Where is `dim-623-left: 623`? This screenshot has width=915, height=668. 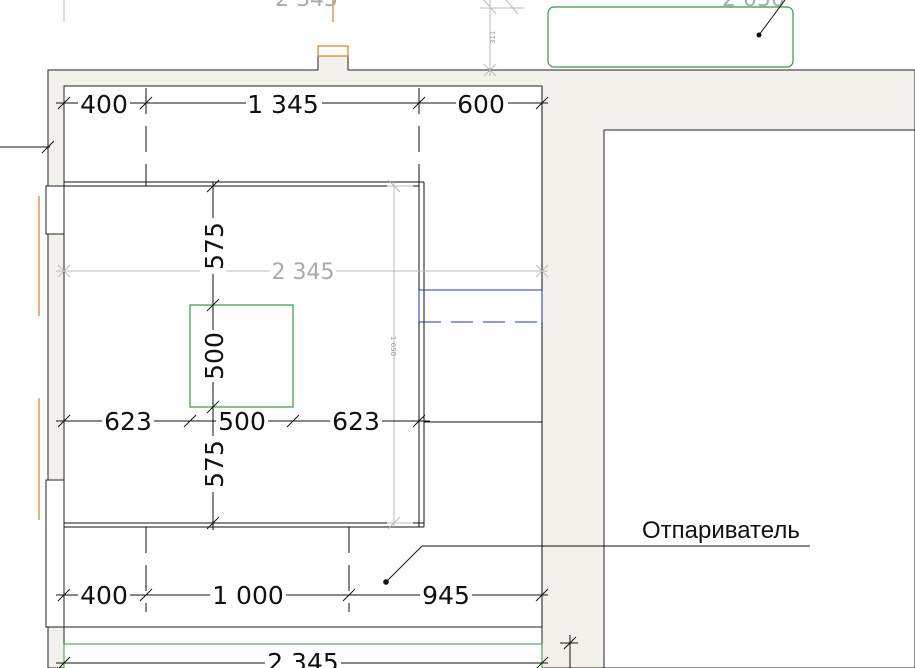
dim-623-left: 623 is located at coordinates (128, 421).